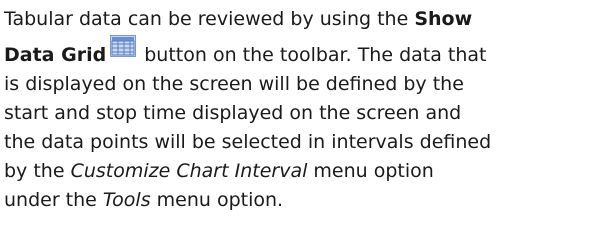 This screenshot has height=242, width=612. Describe the element at coordinates (443, 19) in the screenshot. I see `show-data-grid-label-part-1: Show` at that location.